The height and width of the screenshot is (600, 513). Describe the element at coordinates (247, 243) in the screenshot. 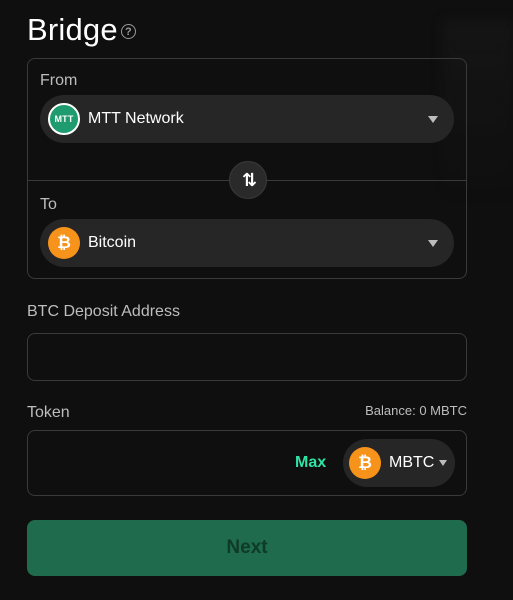

I see `to-network-select: ₿ Bitcoin` at that location.